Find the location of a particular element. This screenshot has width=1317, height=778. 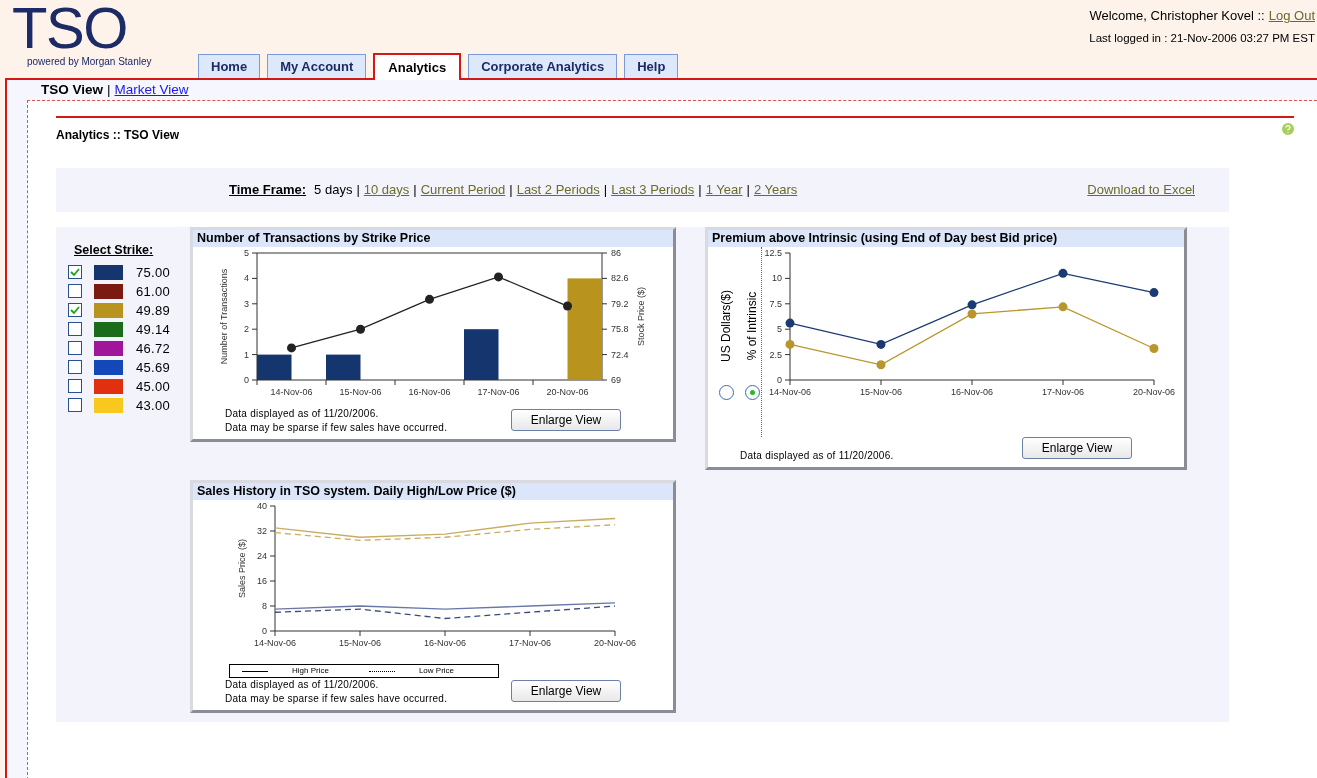

nav-tab: My Account is located at coordinates (317, 66).